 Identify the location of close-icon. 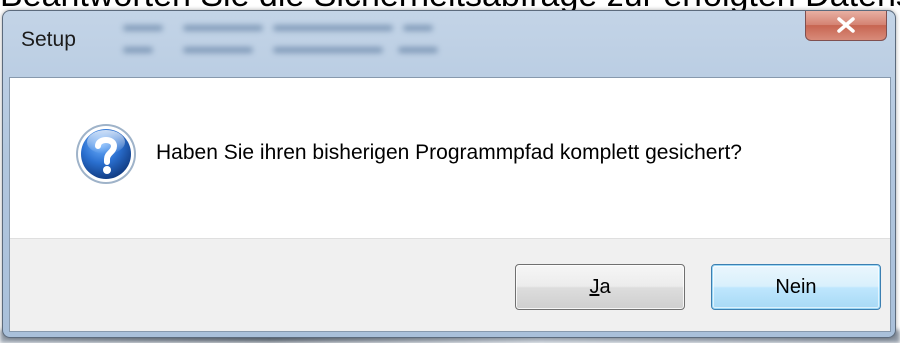
(846, 25).